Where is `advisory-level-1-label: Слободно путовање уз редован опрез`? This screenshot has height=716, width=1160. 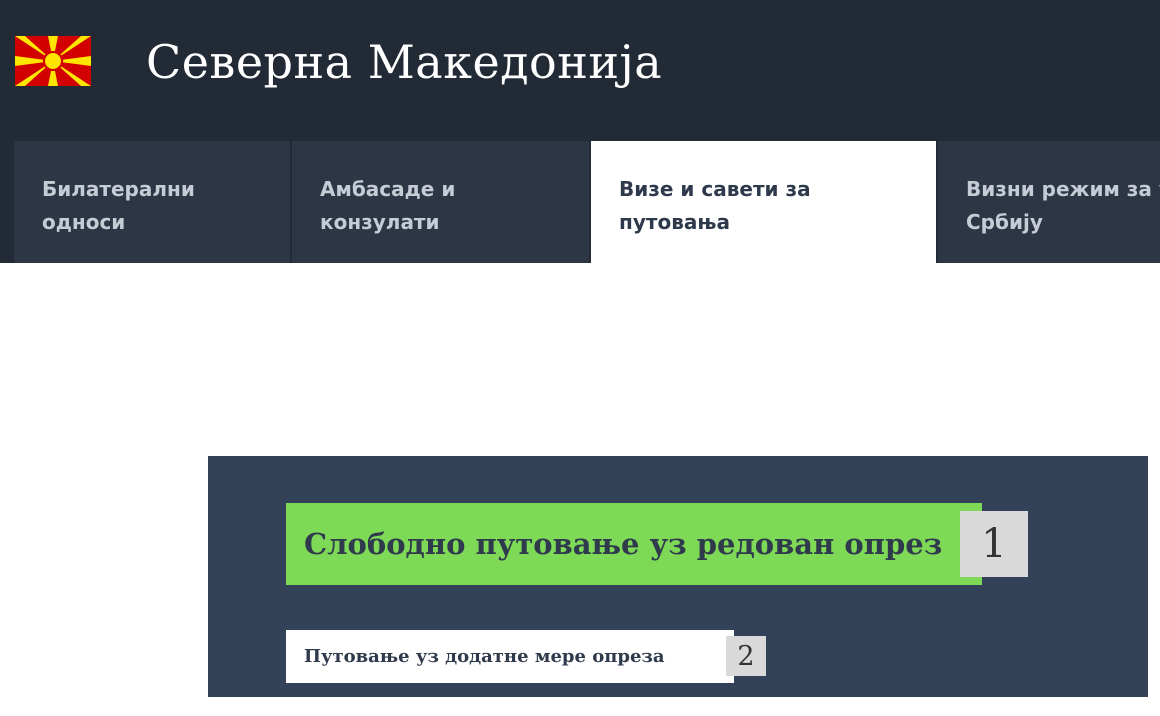
advisory-level-1-label: Слободно путовање уз редован опрез is located at coordinates (623, 544).